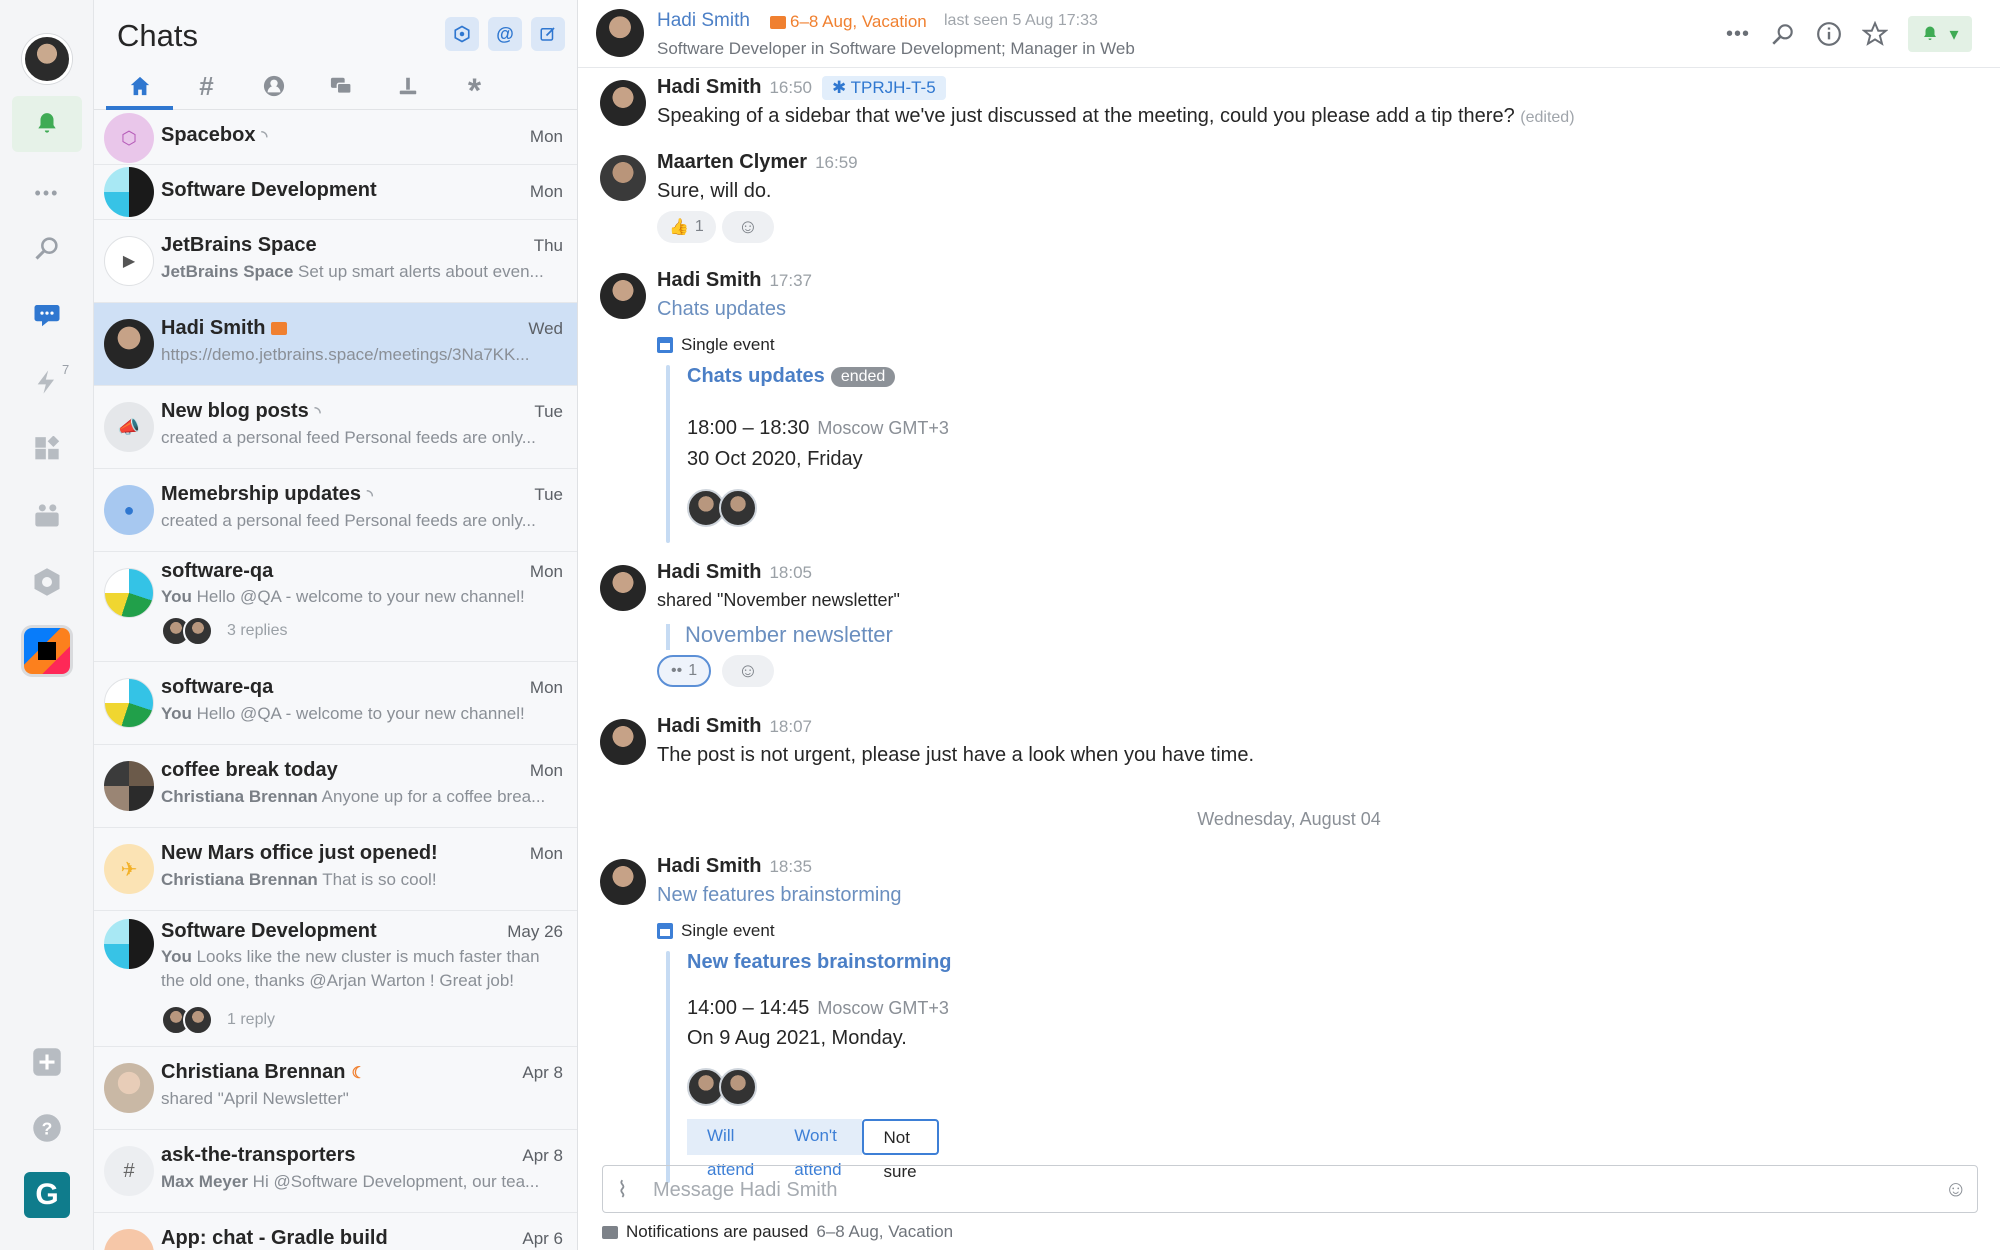 Image resolution: width=2000 pixels, height=1250 pixels. Describe the element at coordinates (462, 34) in the screenshot. I see `settings-button` at that location.